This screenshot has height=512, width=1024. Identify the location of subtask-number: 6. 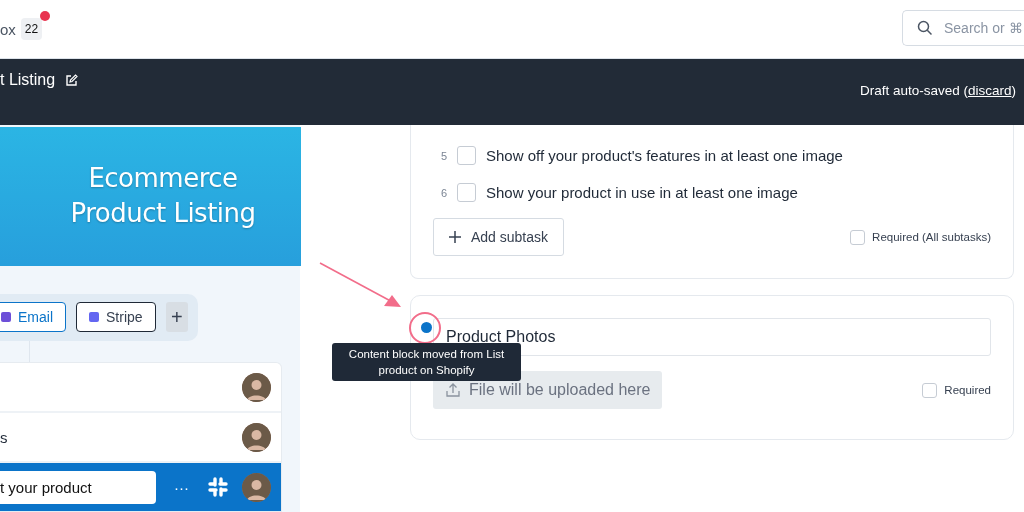
(443, 192).